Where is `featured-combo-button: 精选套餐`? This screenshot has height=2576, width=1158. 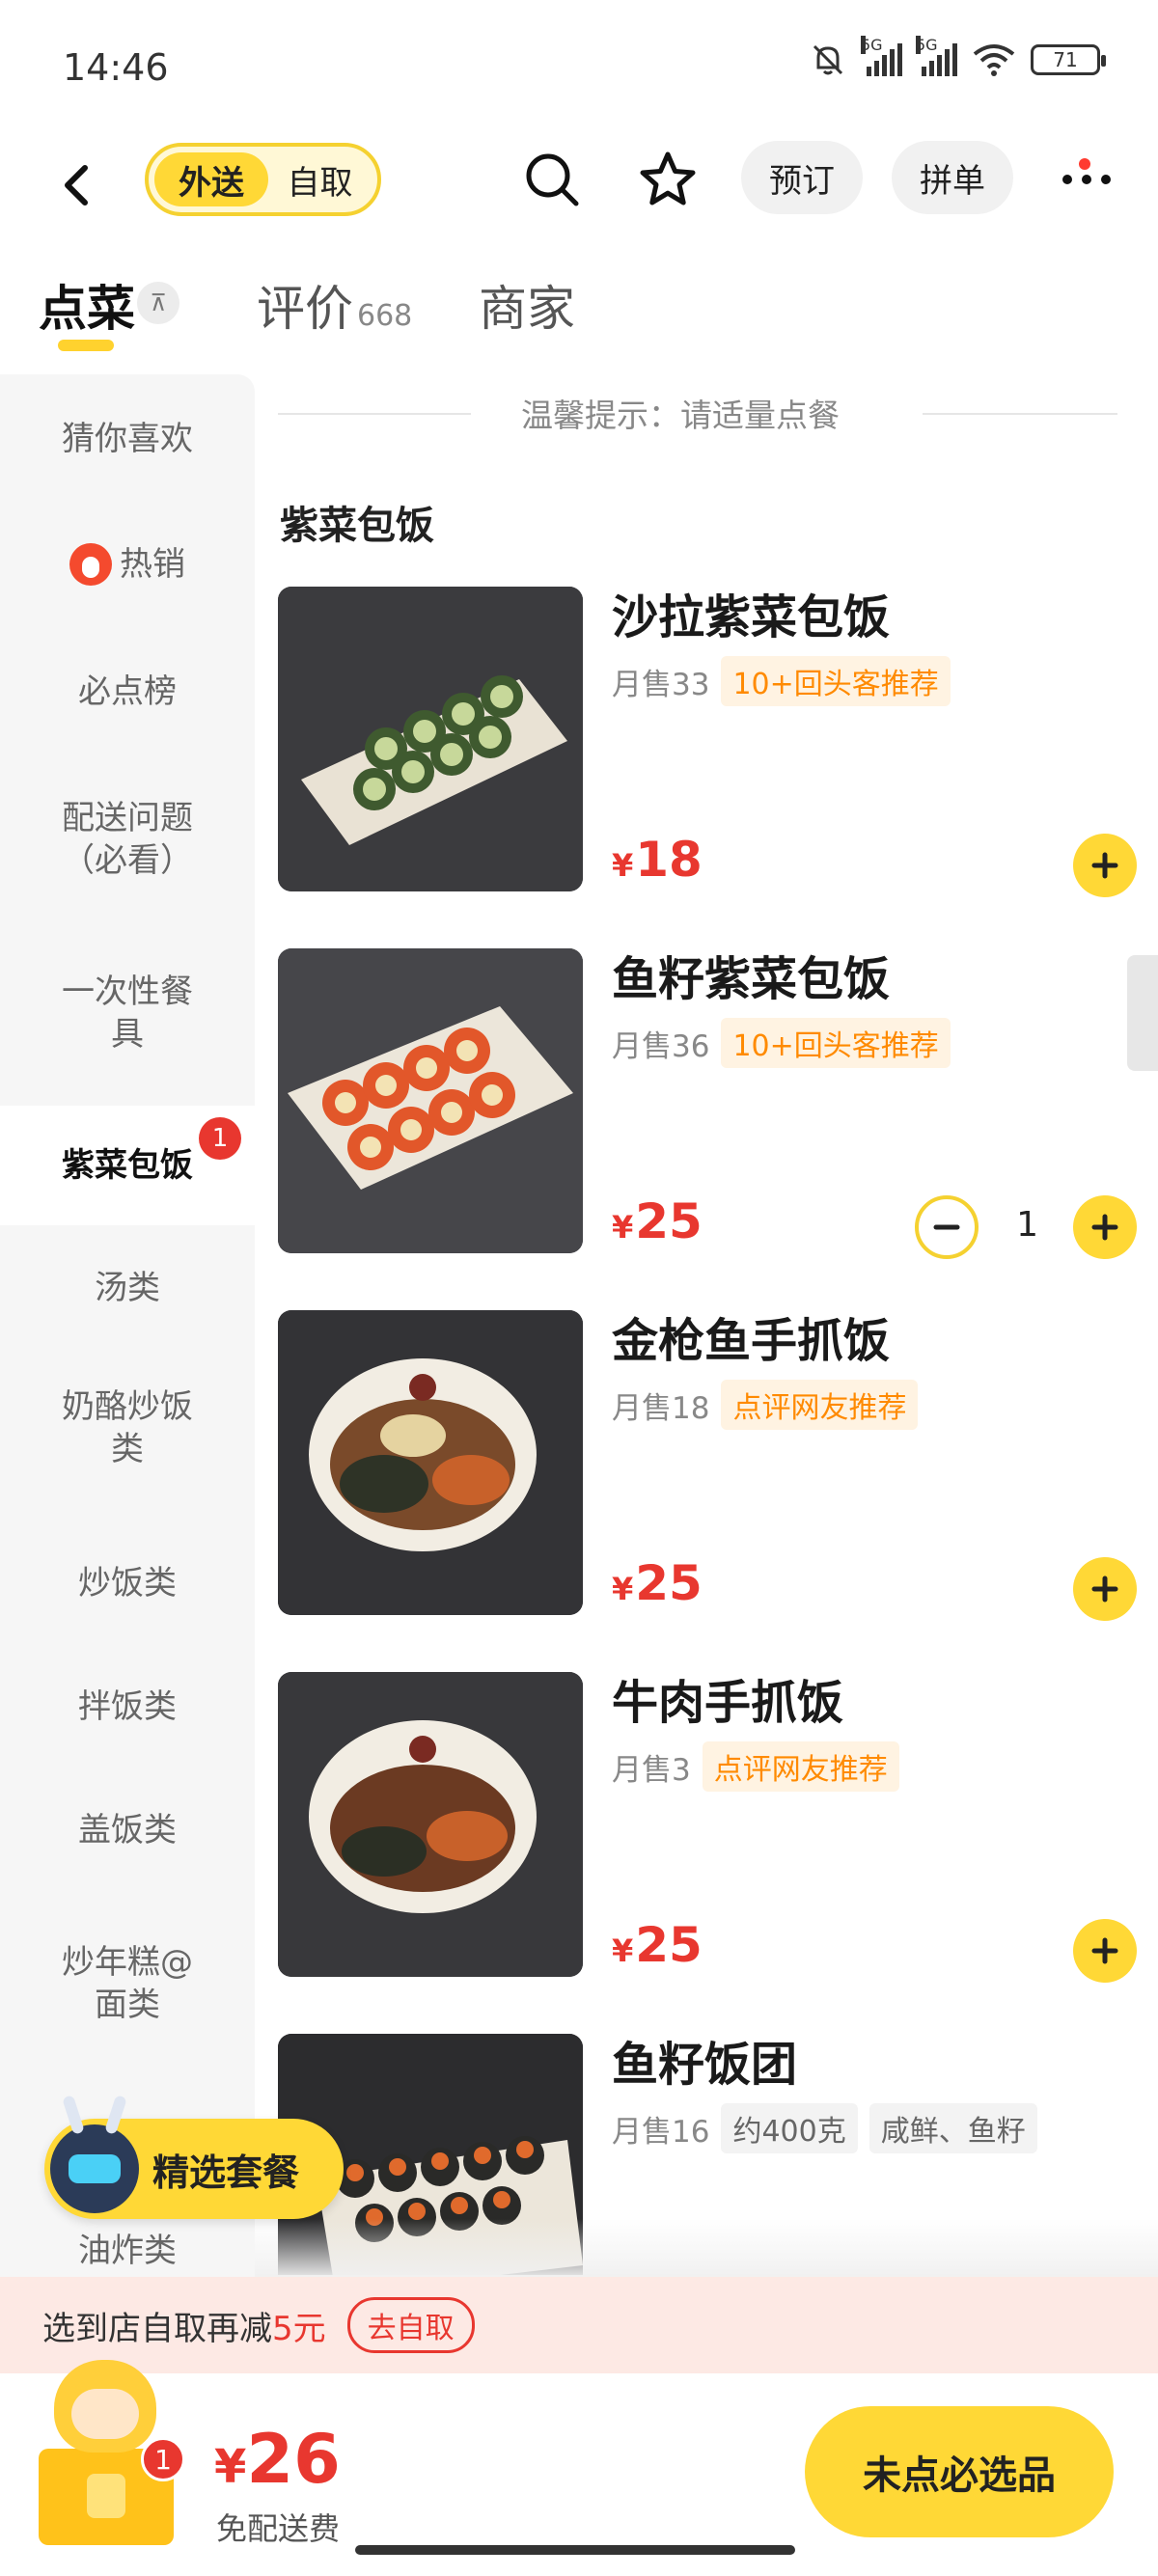 featured-combo-button: 精选套餐 is located at coordinates (194, 2169).